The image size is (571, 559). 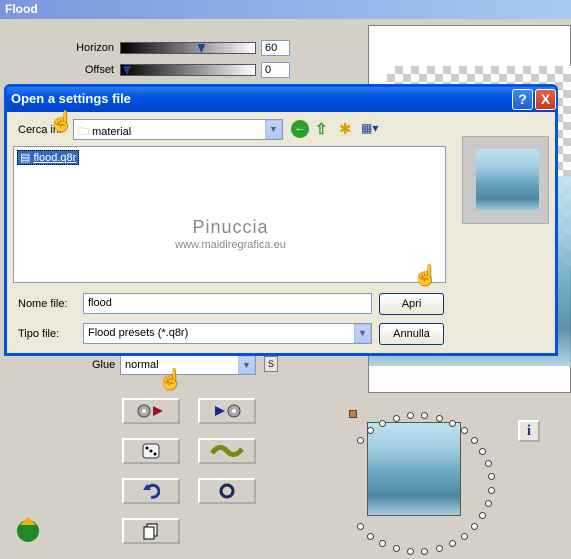 I want to click on back-icon: ←, so click(x=300, y=129).